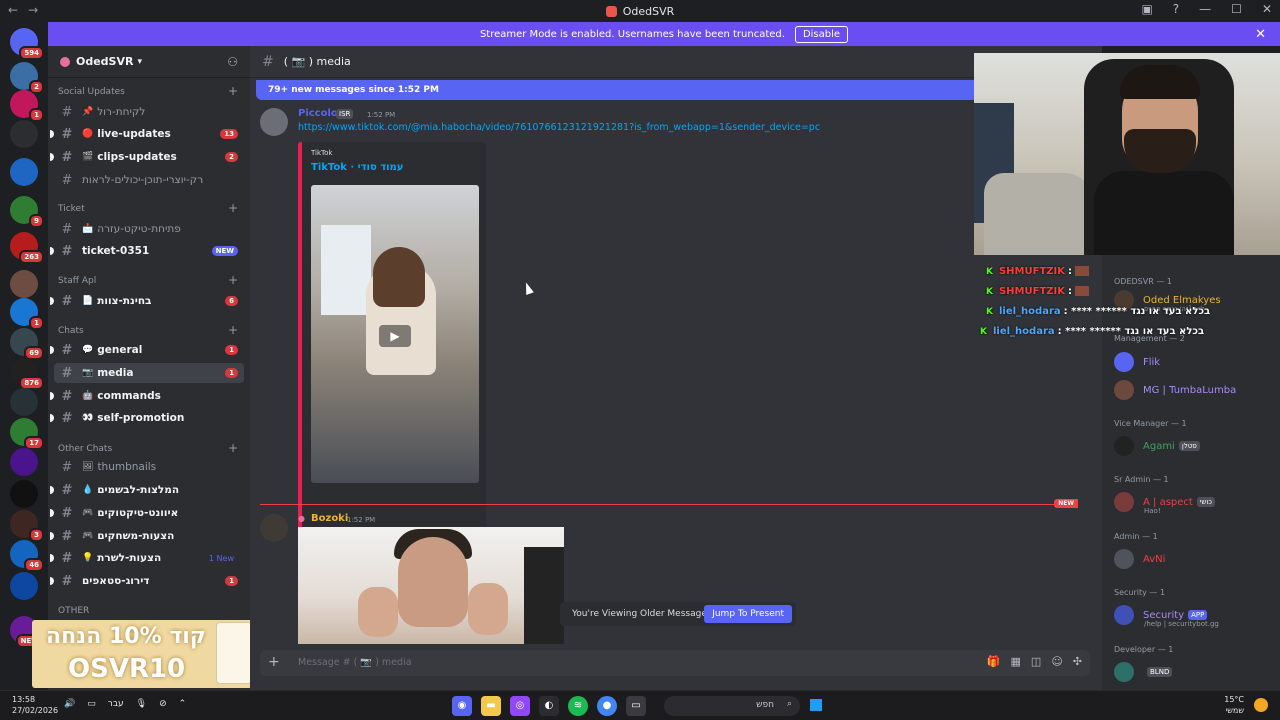 The height and width of the screenshot is (720, 1280). What do you see at coordinates (1194, 362) in the screenshot?
I see `member-row: Flik` at bounding box center [1194, 362].